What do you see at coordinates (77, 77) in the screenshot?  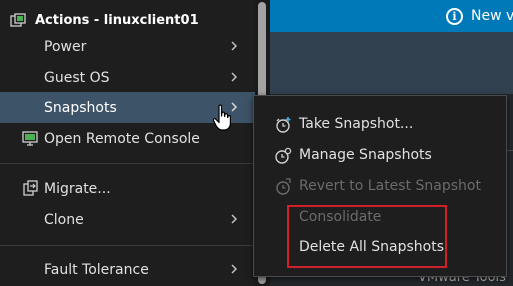 I see `menu-item-label: Guest OS` at bounding box center [77, 77].